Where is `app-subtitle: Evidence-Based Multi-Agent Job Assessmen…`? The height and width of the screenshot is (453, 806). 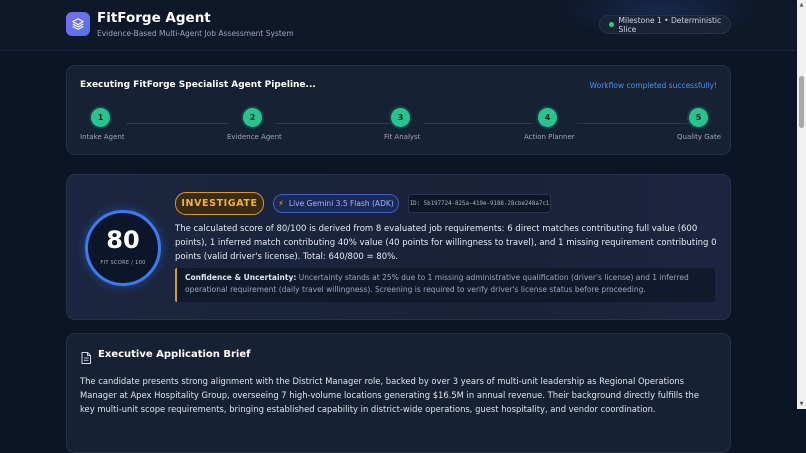
app-subtitle: Evidence-Based Multi-Agent Job Assessmen… is located at coordinates (195, 33).